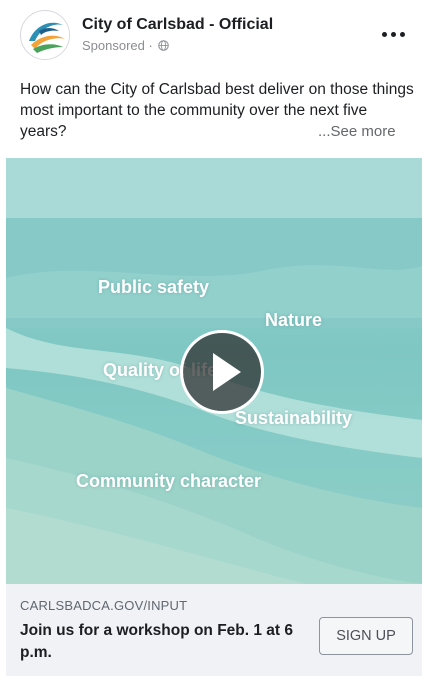  What do you see at coordinates (227, 372) in the screenshot?
I see `play-icon` at bounding box center [227, 372].